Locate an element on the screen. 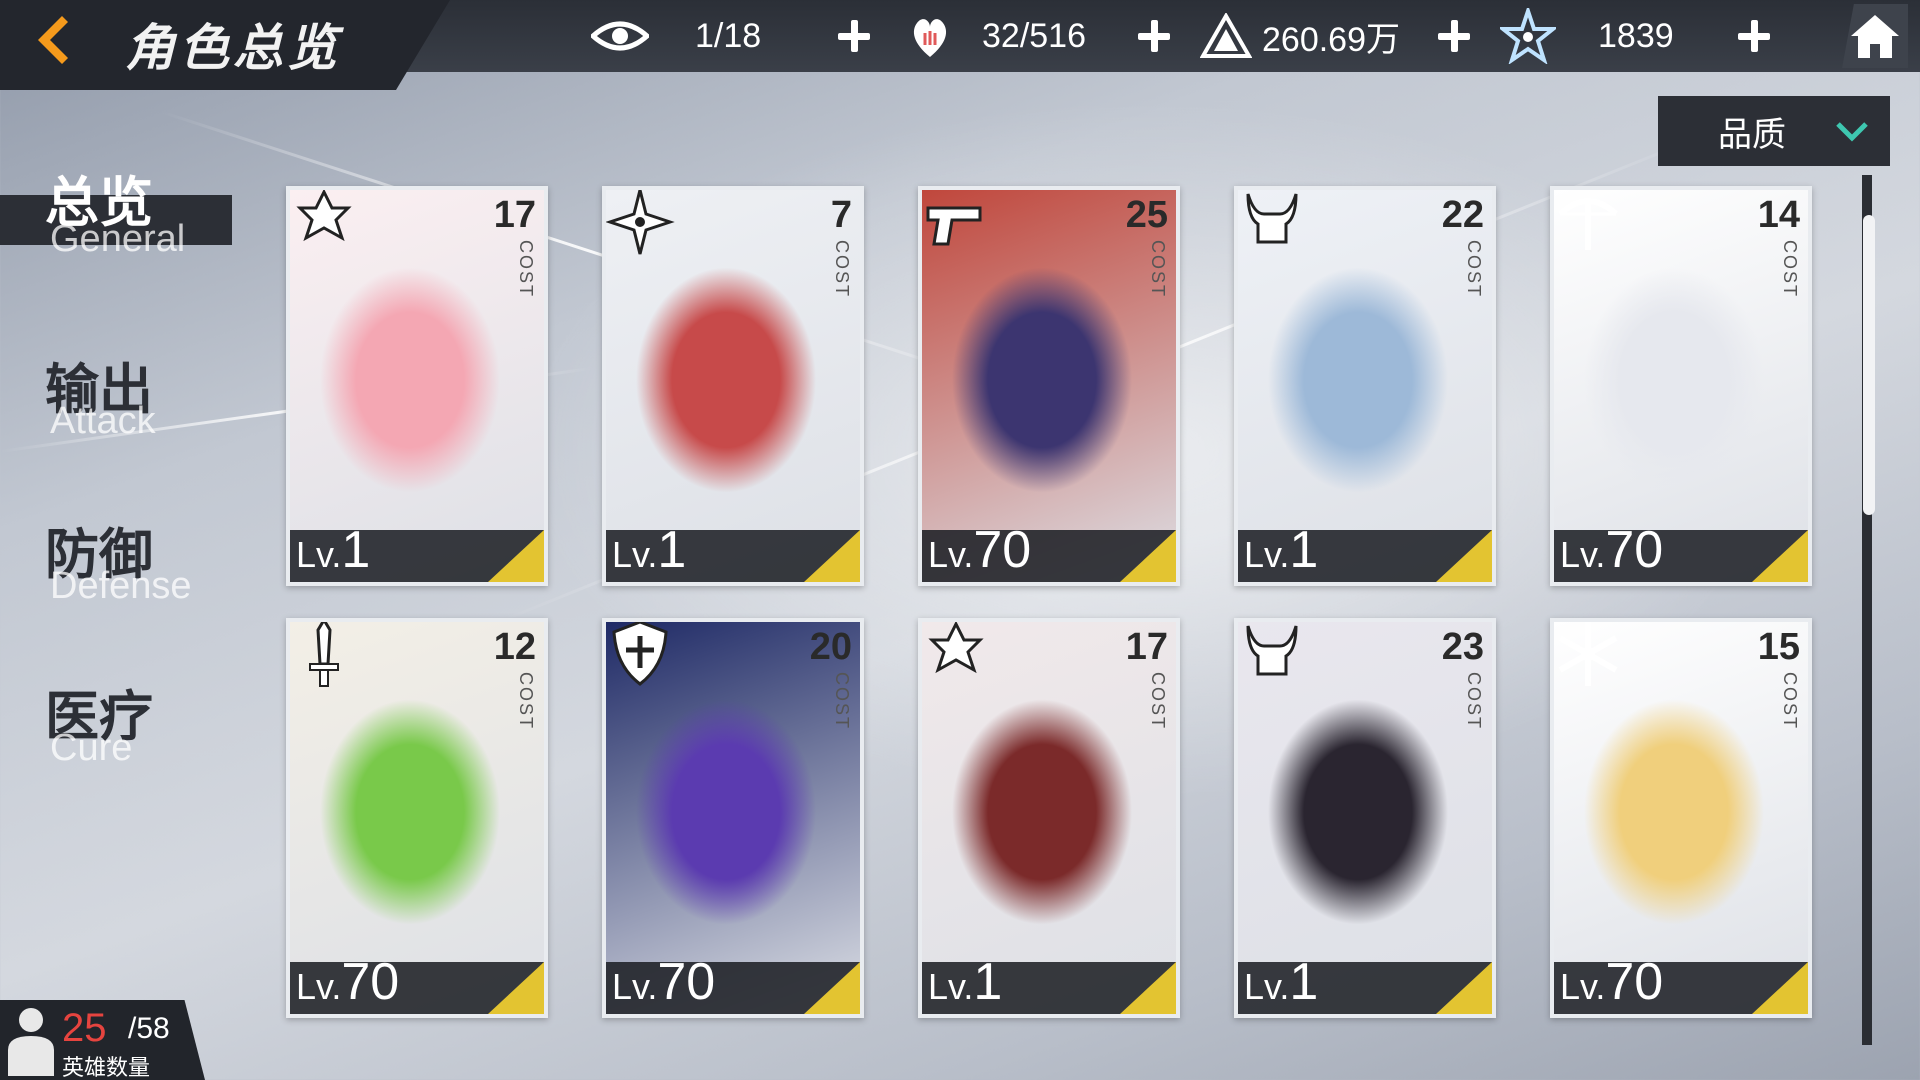  character-card: 25 COST Lv.70 is located at coordinates (1049, 386).